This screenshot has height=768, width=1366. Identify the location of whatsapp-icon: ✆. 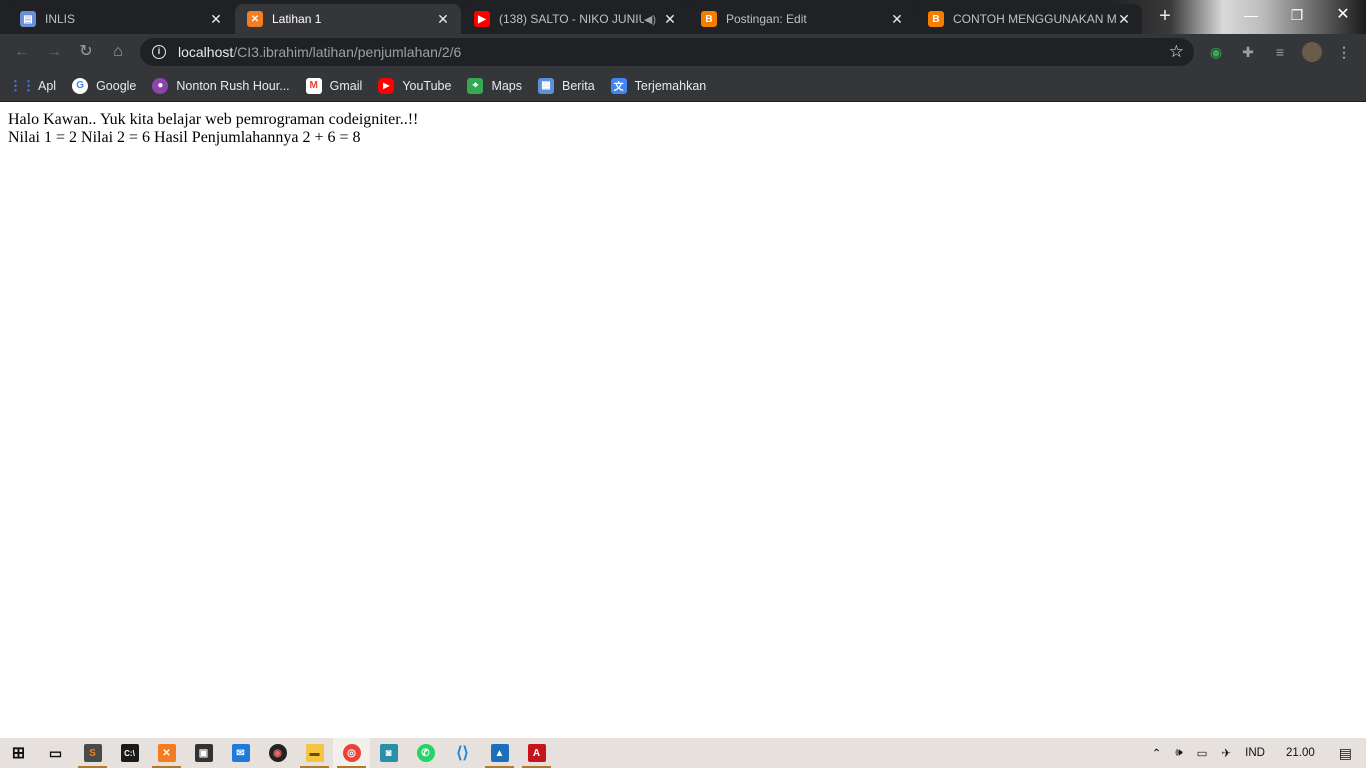
(425, 753).